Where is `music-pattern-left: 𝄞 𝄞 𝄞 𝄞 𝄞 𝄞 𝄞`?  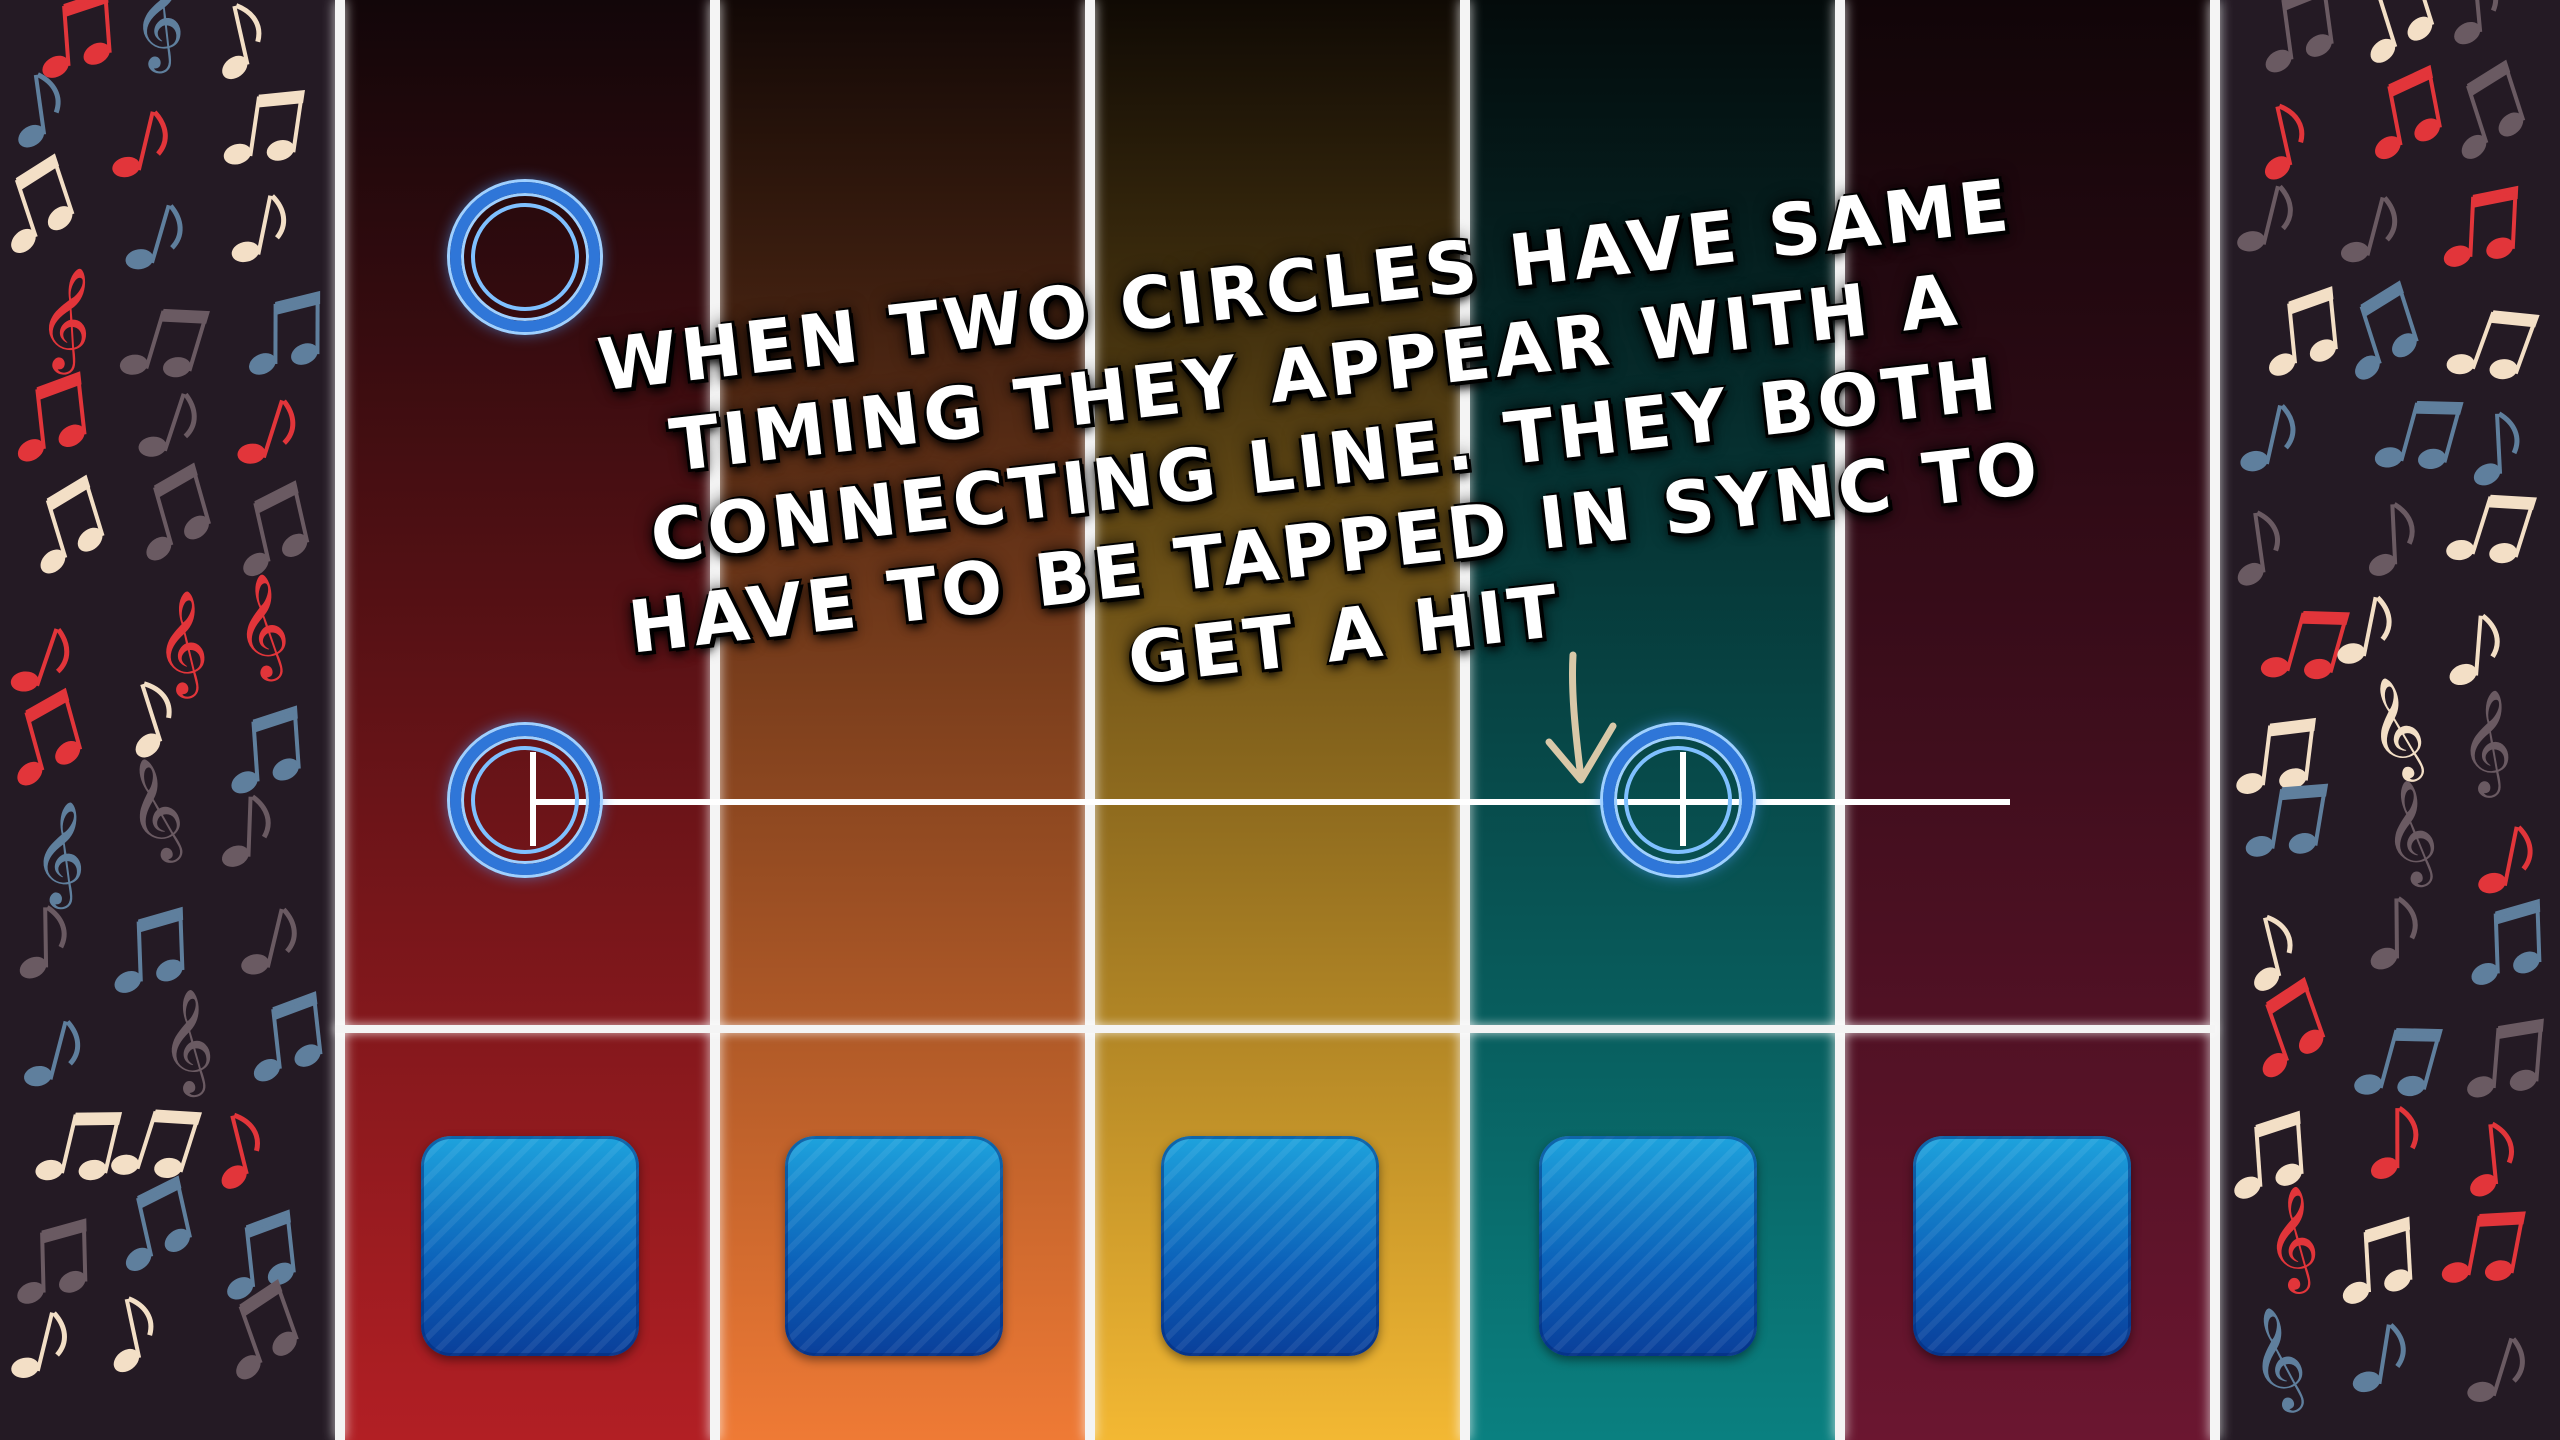 music-pattern-left: 𝄞 𝄞 𝄞 𝄞 𝄞 𝄞 𝄞 is located at coordinates (167, 720).